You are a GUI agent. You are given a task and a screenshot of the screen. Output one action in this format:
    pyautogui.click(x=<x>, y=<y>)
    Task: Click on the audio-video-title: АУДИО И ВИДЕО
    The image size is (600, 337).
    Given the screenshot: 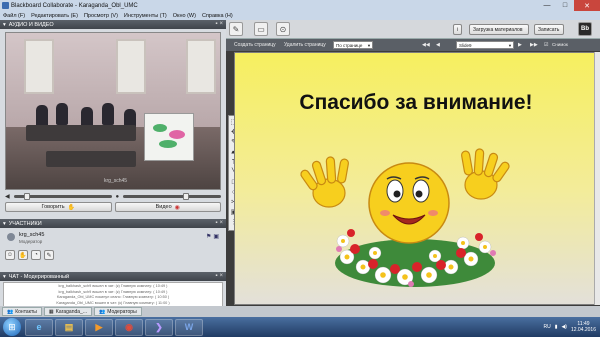 What is the action you would take?
    pyautogui.click(x=31, y=24)
    